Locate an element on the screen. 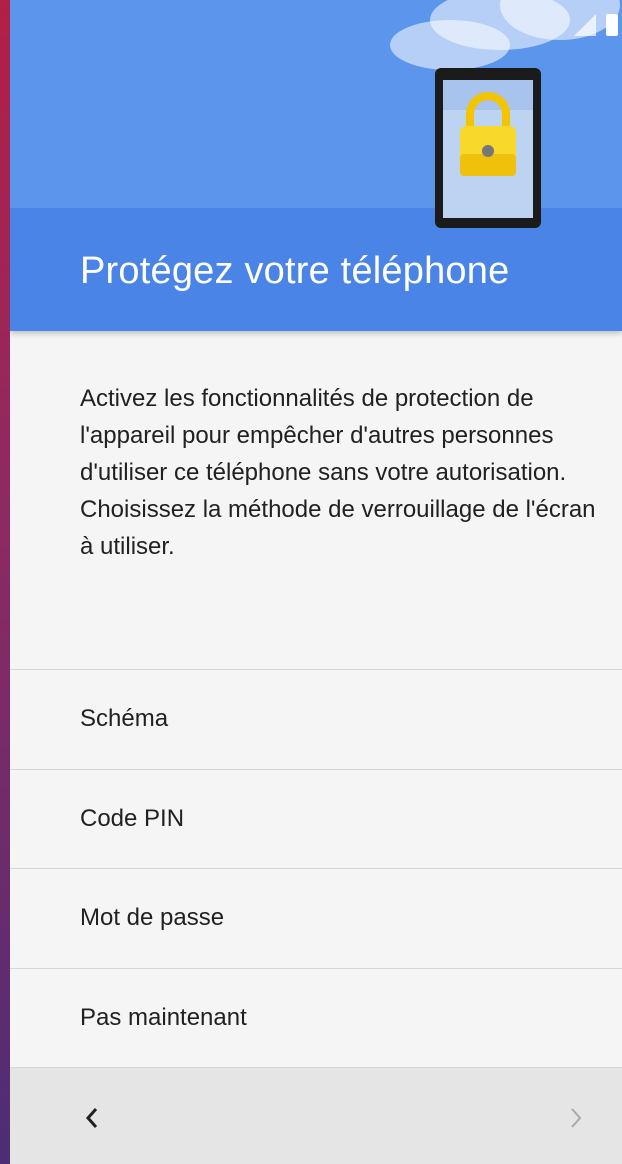 The image size is (622, 1164). no-signal-icon is located at coordinates (585, 25).